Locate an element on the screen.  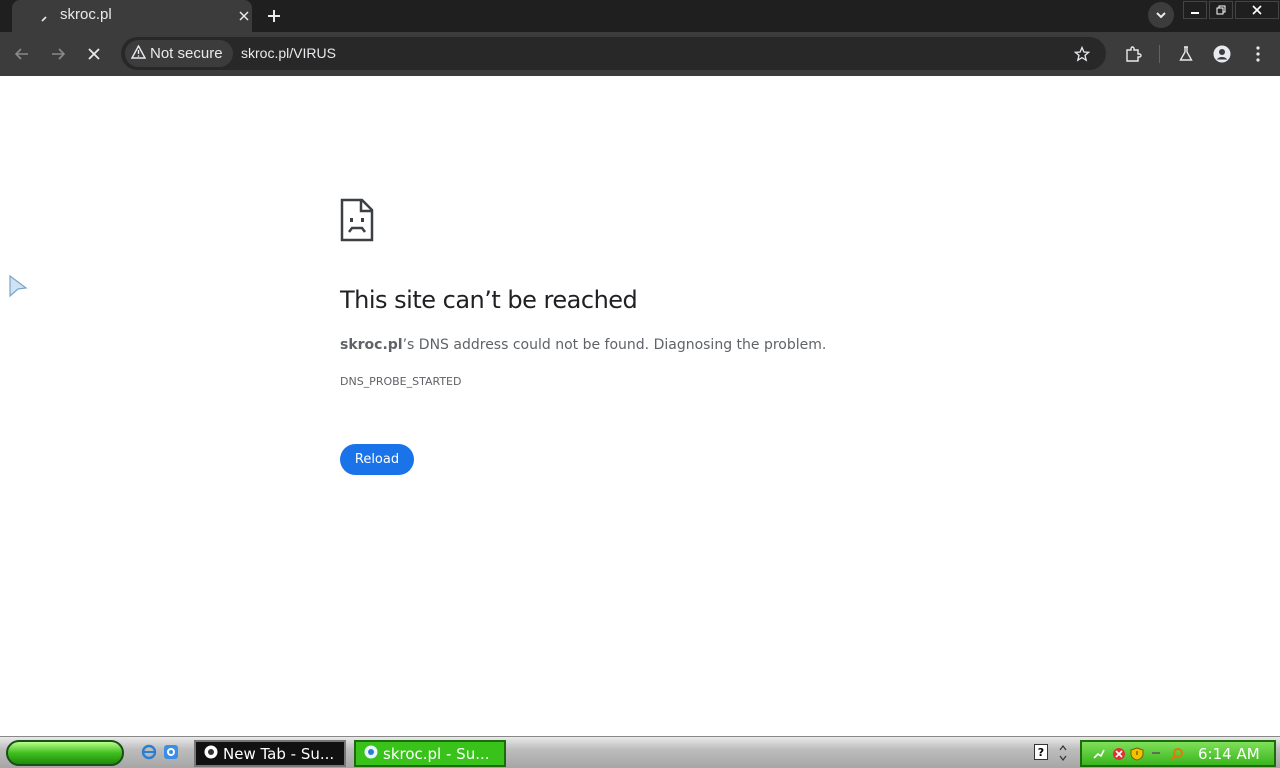
minimize-icon is located at coordinates (1195, 10).